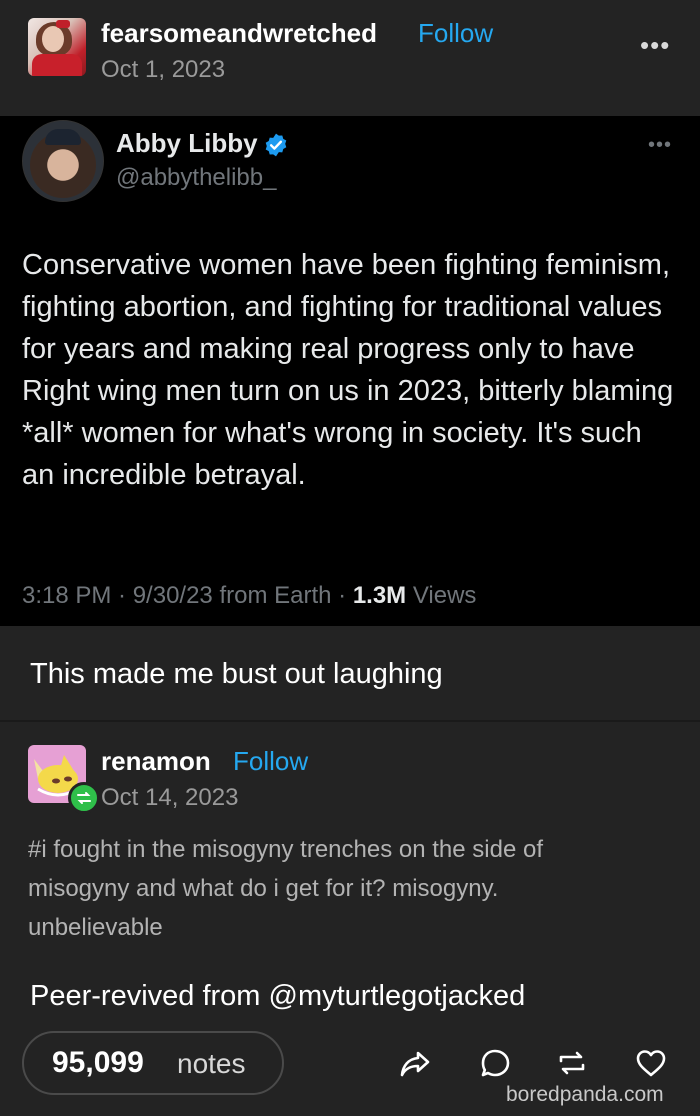 This screenshot has height=1116, width=700. What do you see at coordinates (441, 595) in the screenshot?
I see `tweet-views-label: Views` at bounding box center [441, 595].